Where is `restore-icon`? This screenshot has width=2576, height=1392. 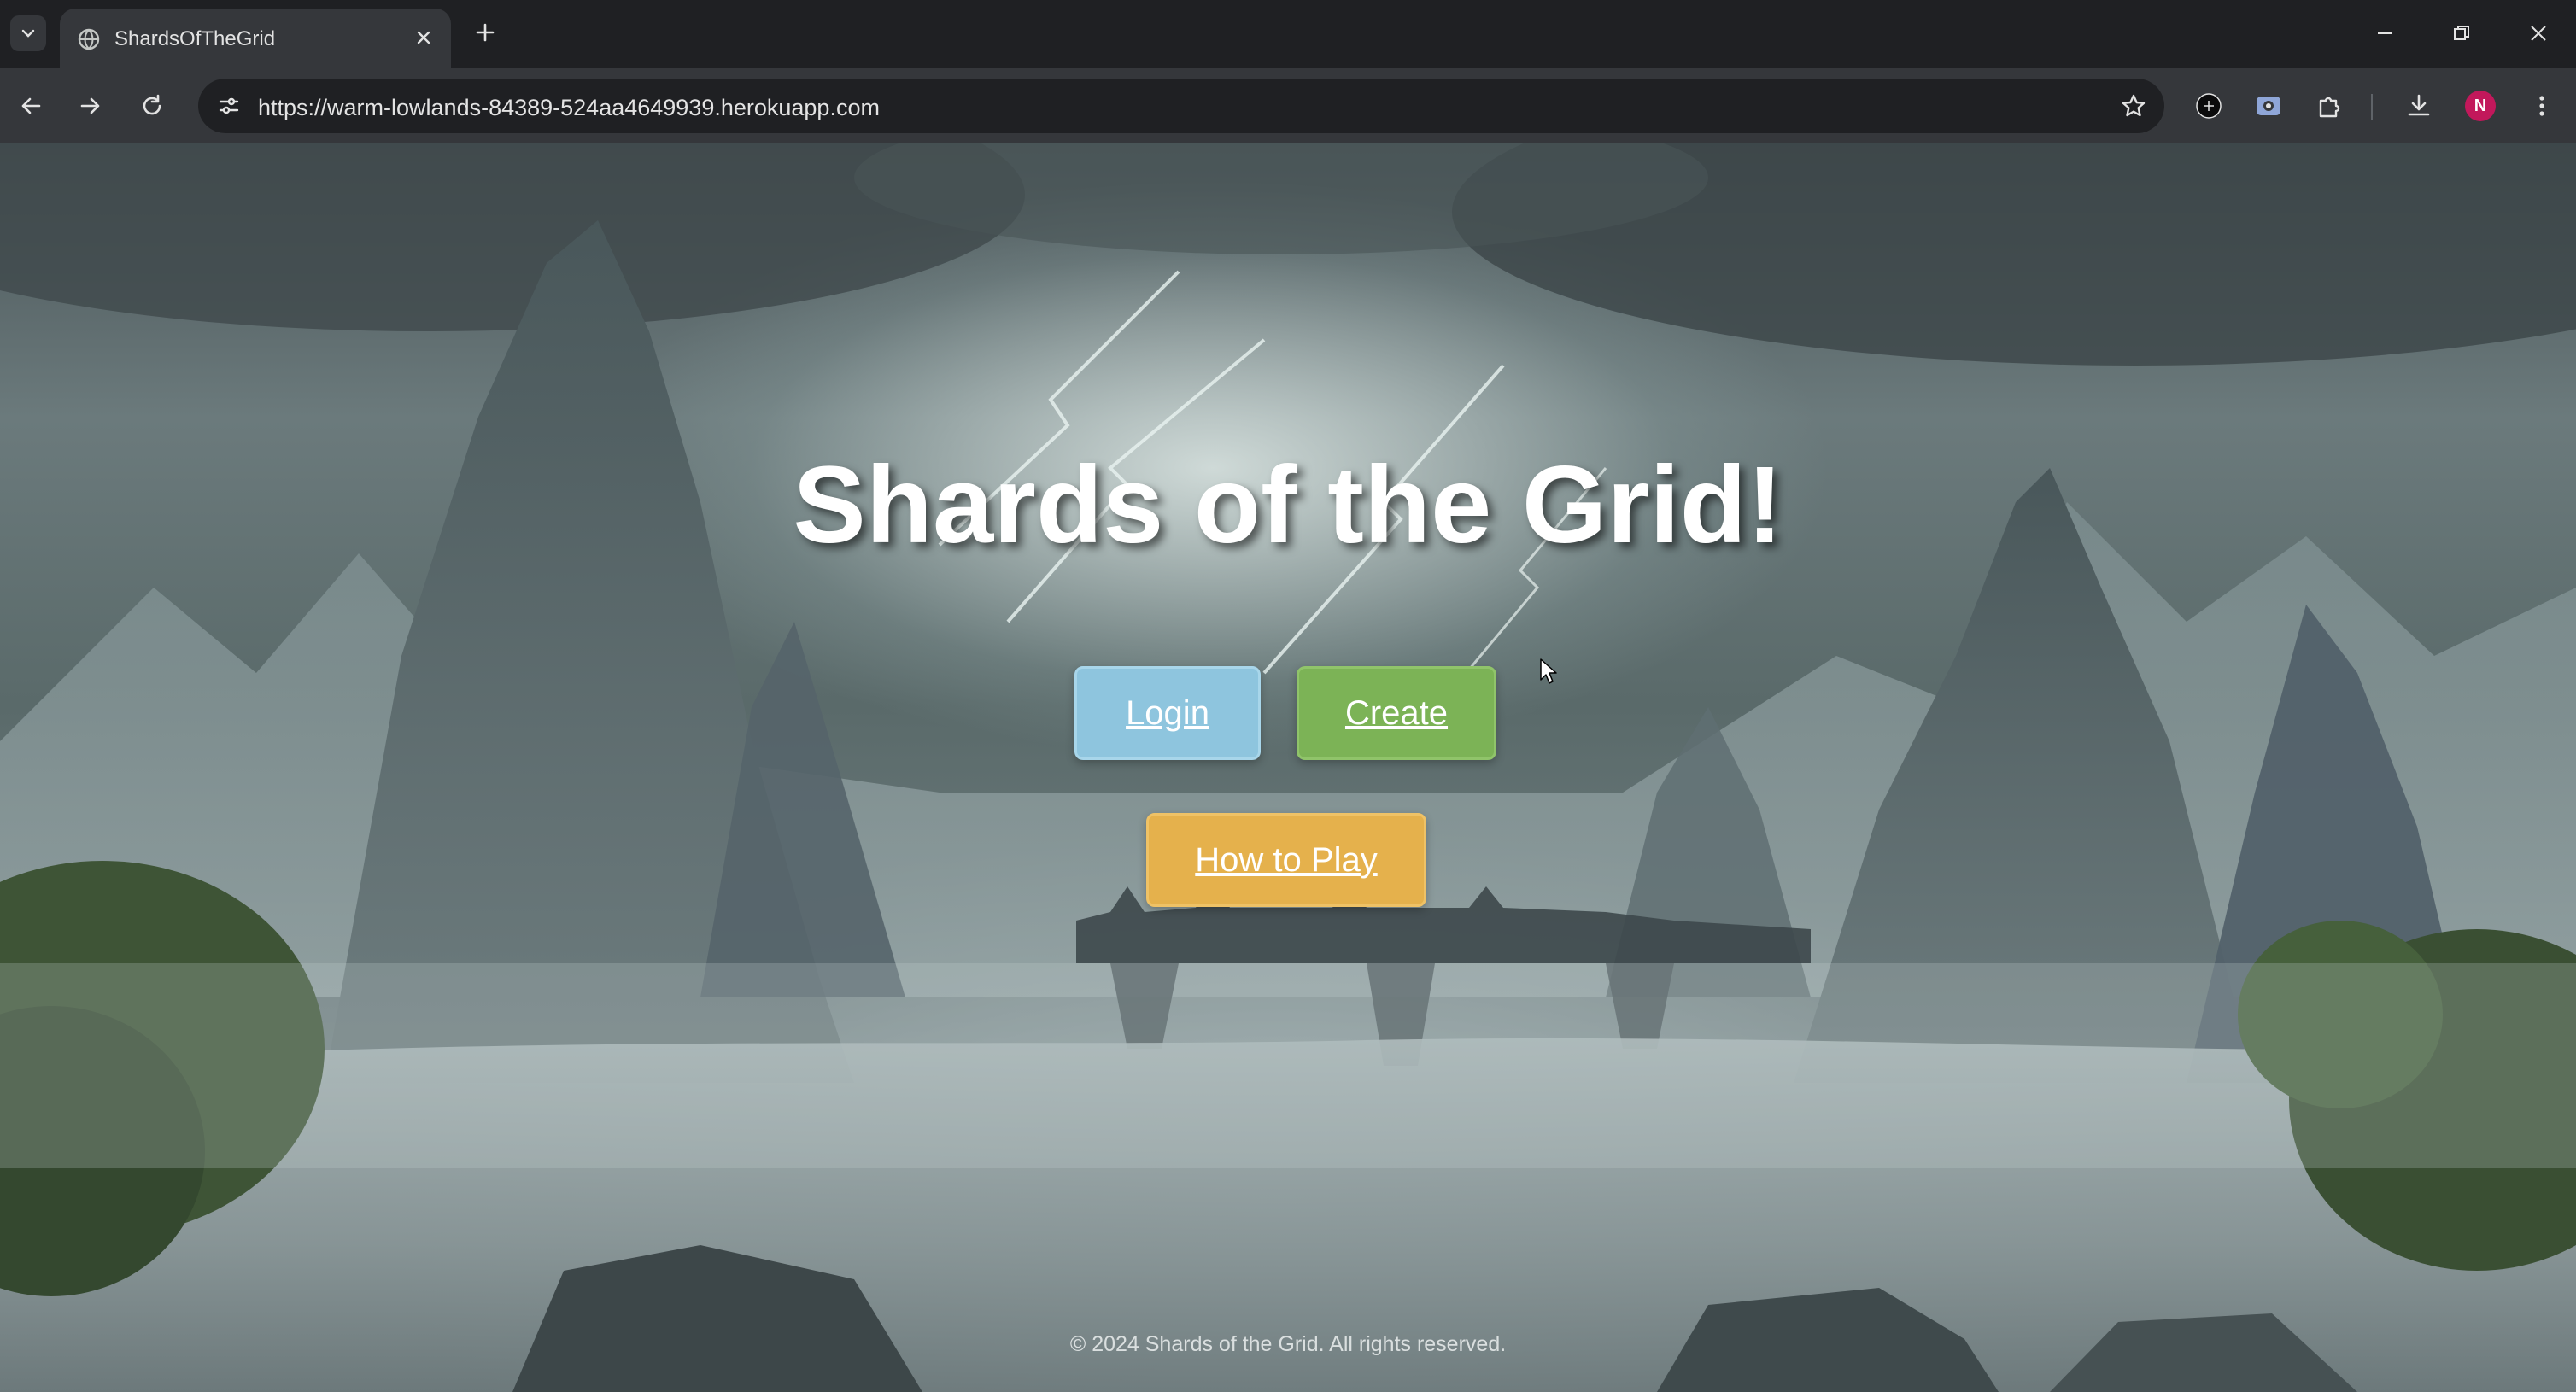 restore-icon is located at coordinates (2461, 33).